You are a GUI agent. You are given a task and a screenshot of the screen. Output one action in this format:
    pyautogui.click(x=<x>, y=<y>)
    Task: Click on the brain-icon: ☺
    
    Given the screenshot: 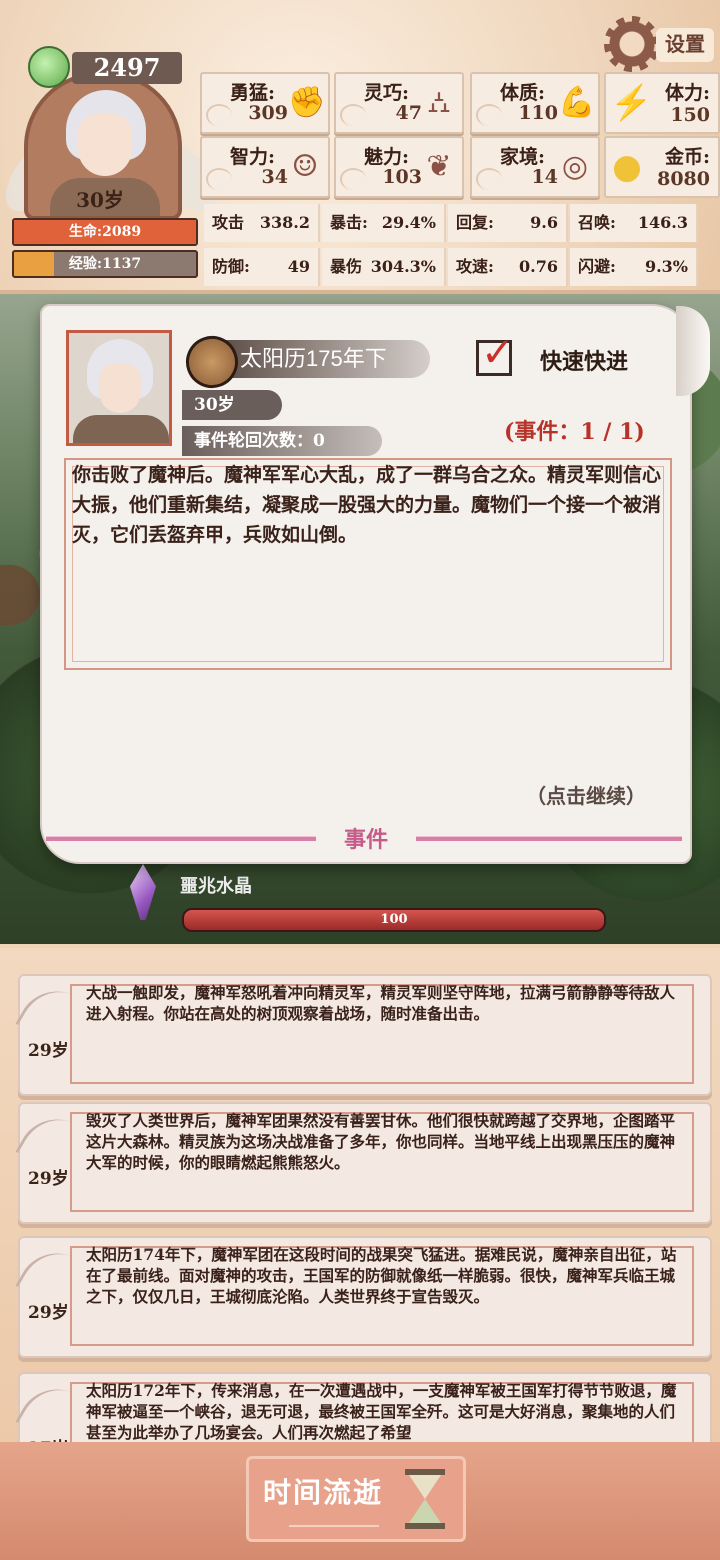 What is the action you would take?
    pyautogui.click(x=305, y=166)
    